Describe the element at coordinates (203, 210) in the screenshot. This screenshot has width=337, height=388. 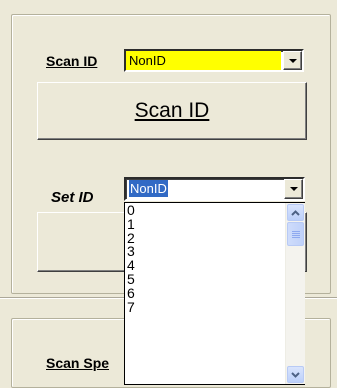
I see `list-item: 0` at that location.